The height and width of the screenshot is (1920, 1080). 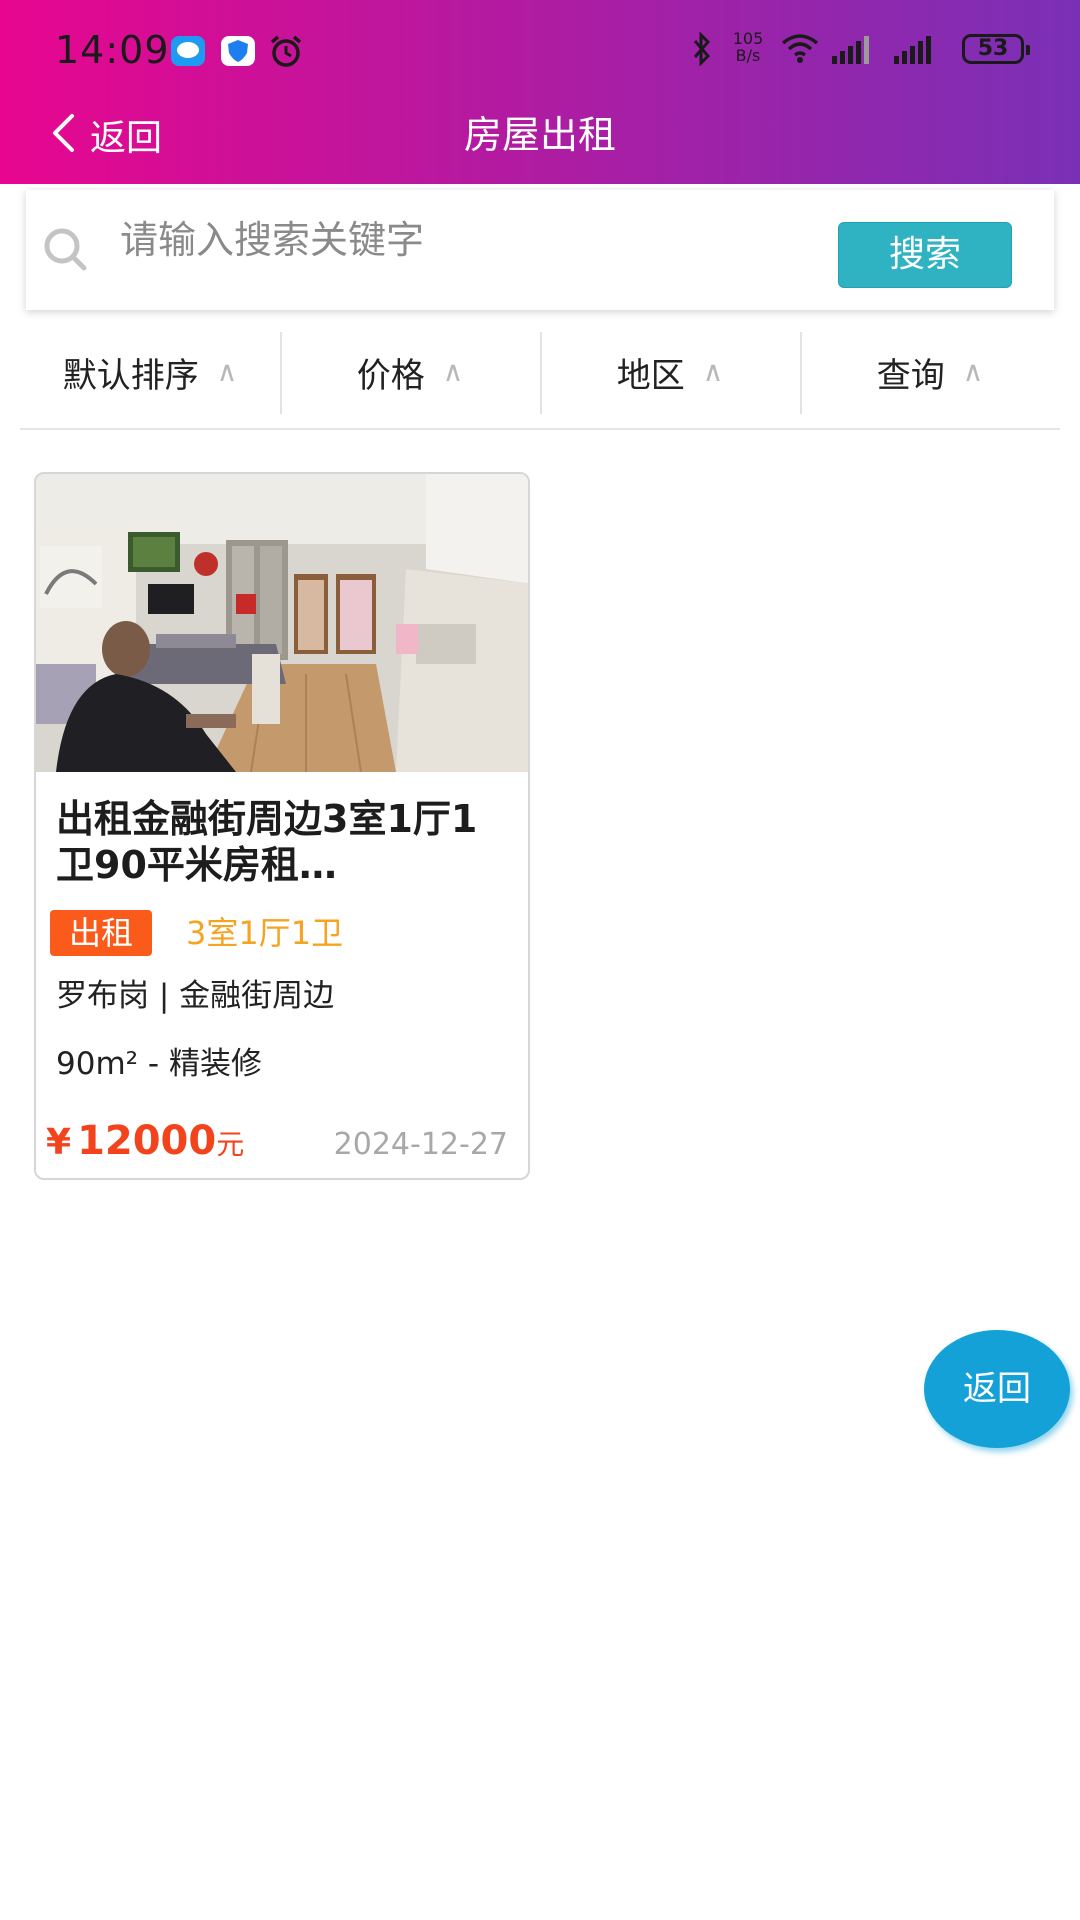 What do you see at coordinates (925, 255) in the screenshot?
I see `search-button: 搜索` at bounding box center [925, 255].